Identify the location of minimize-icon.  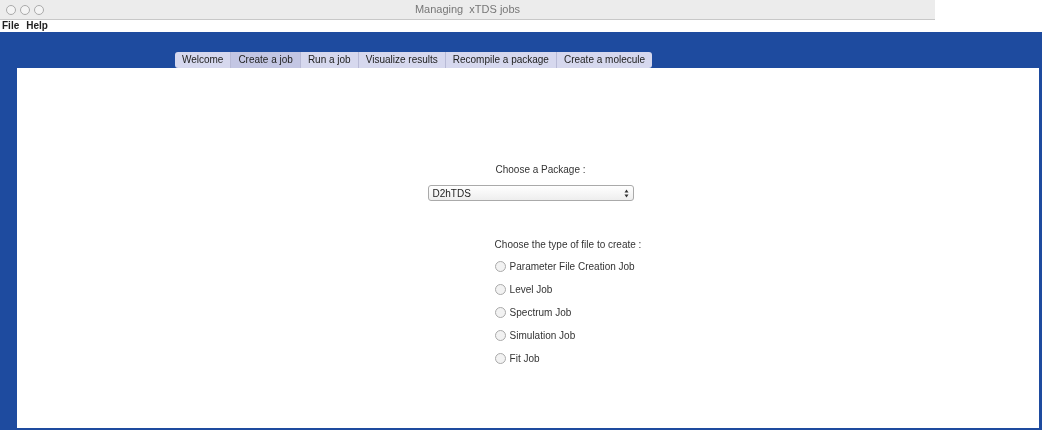
(25, 10).